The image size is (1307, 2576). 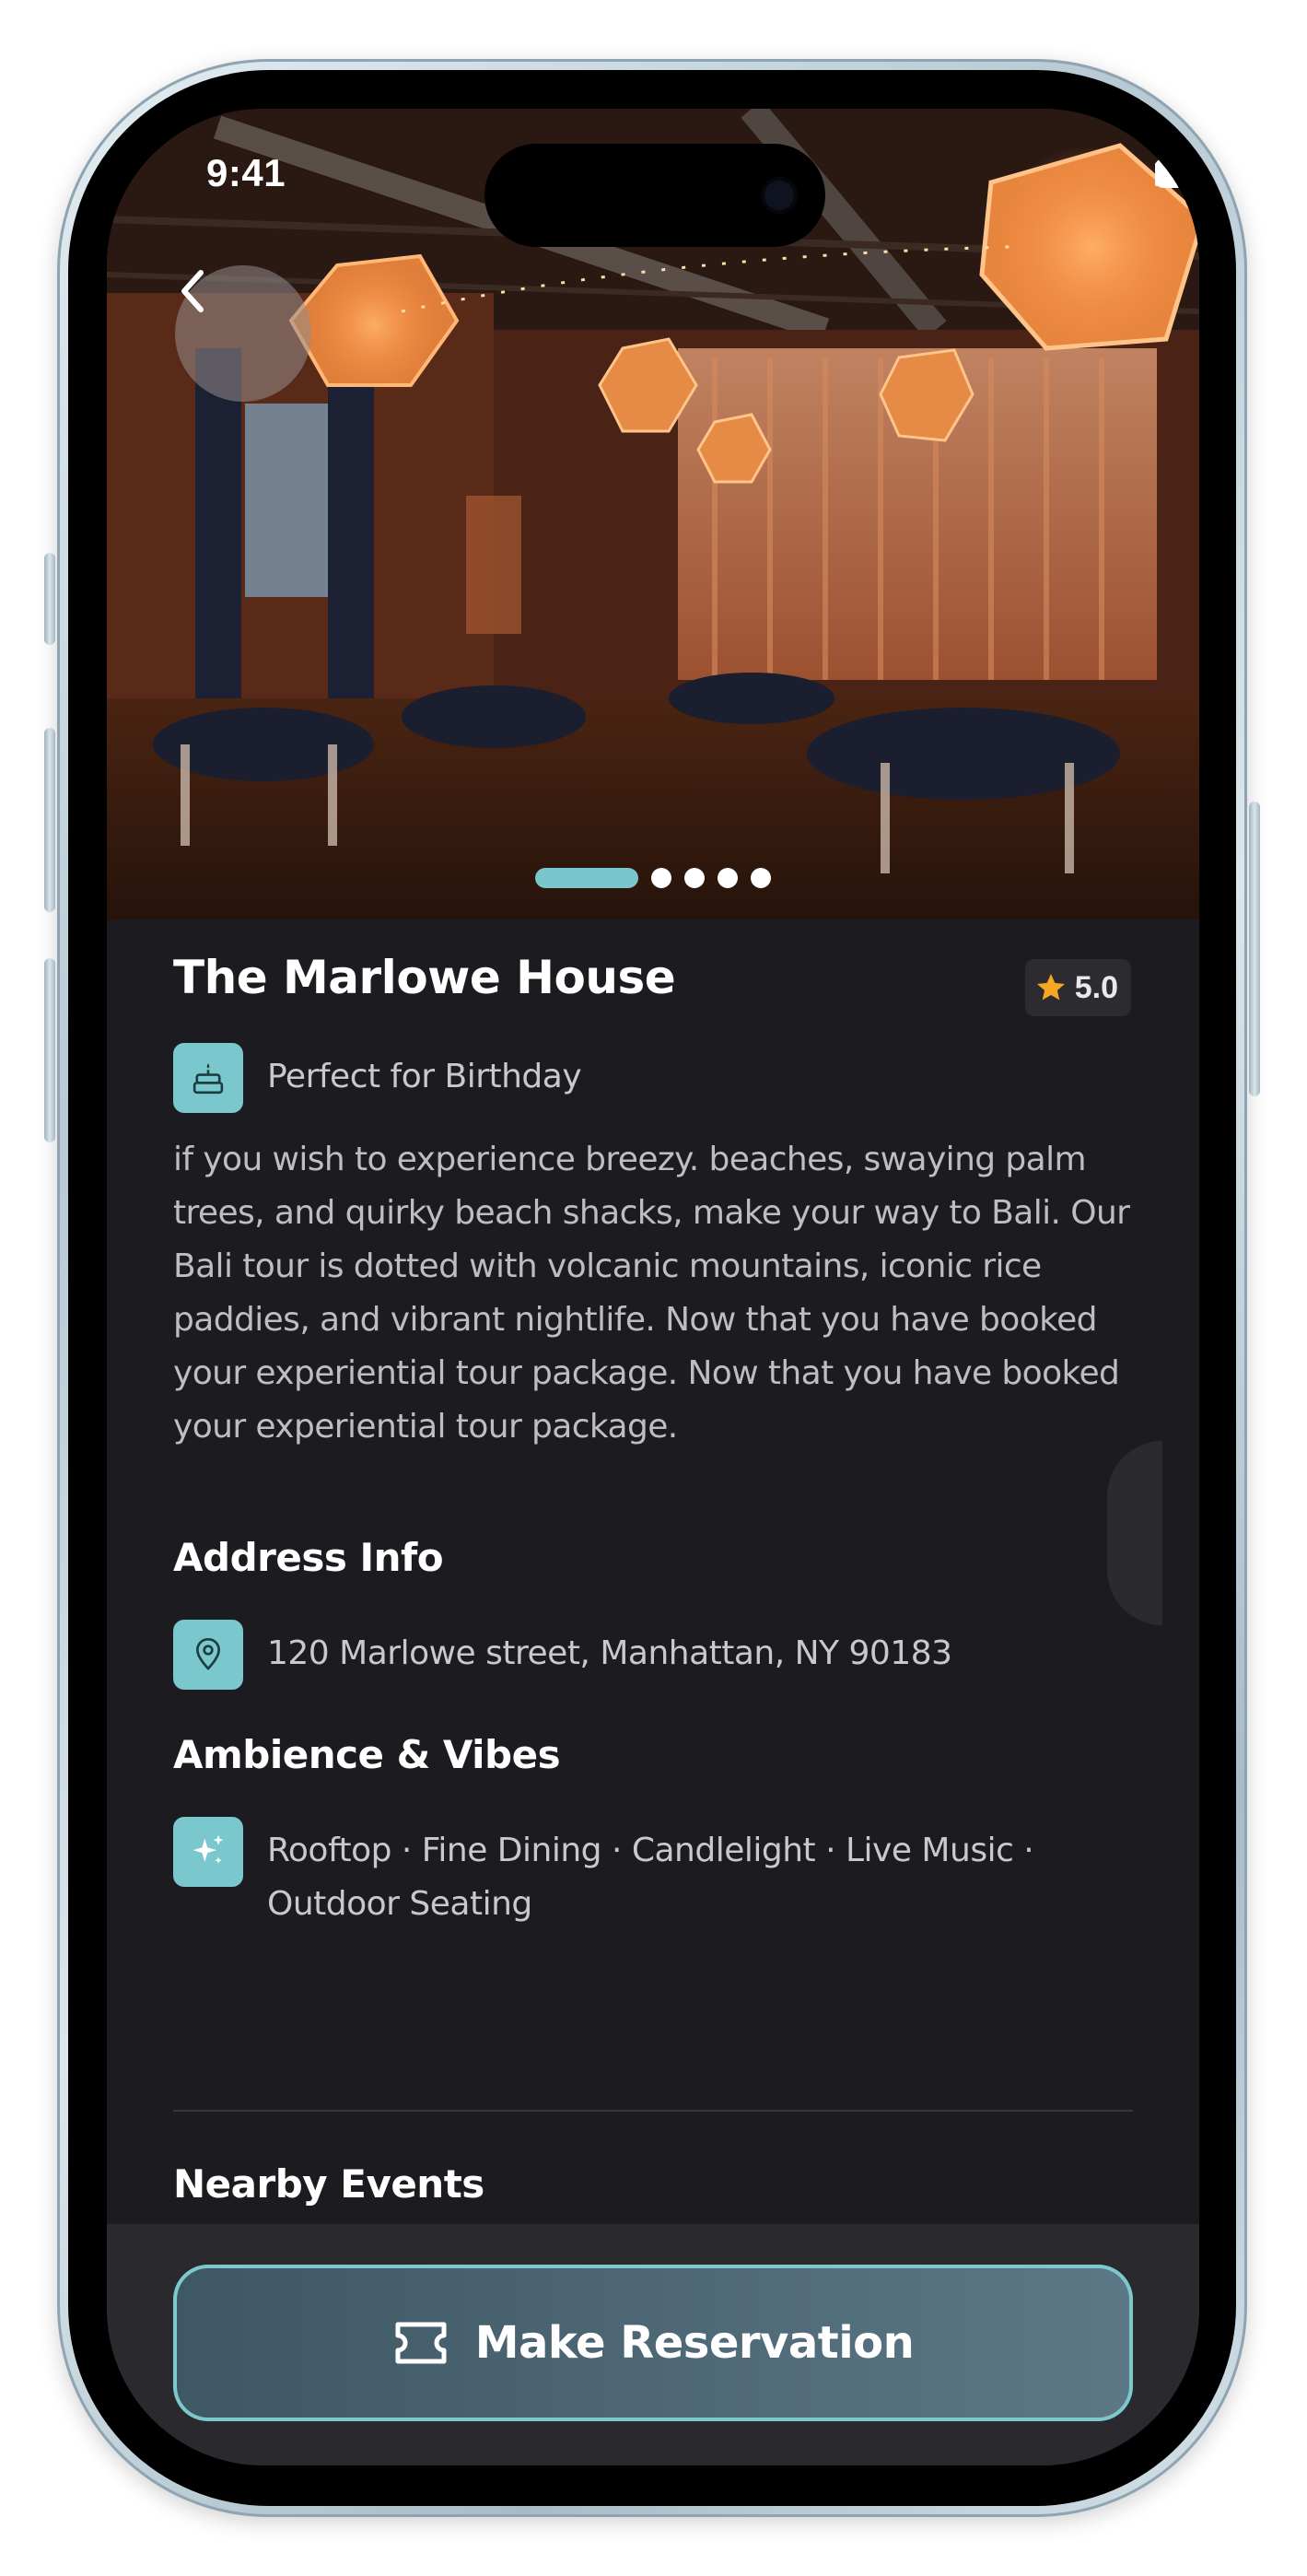 I want to click on battery-icon, so click(x=1177, y=173).